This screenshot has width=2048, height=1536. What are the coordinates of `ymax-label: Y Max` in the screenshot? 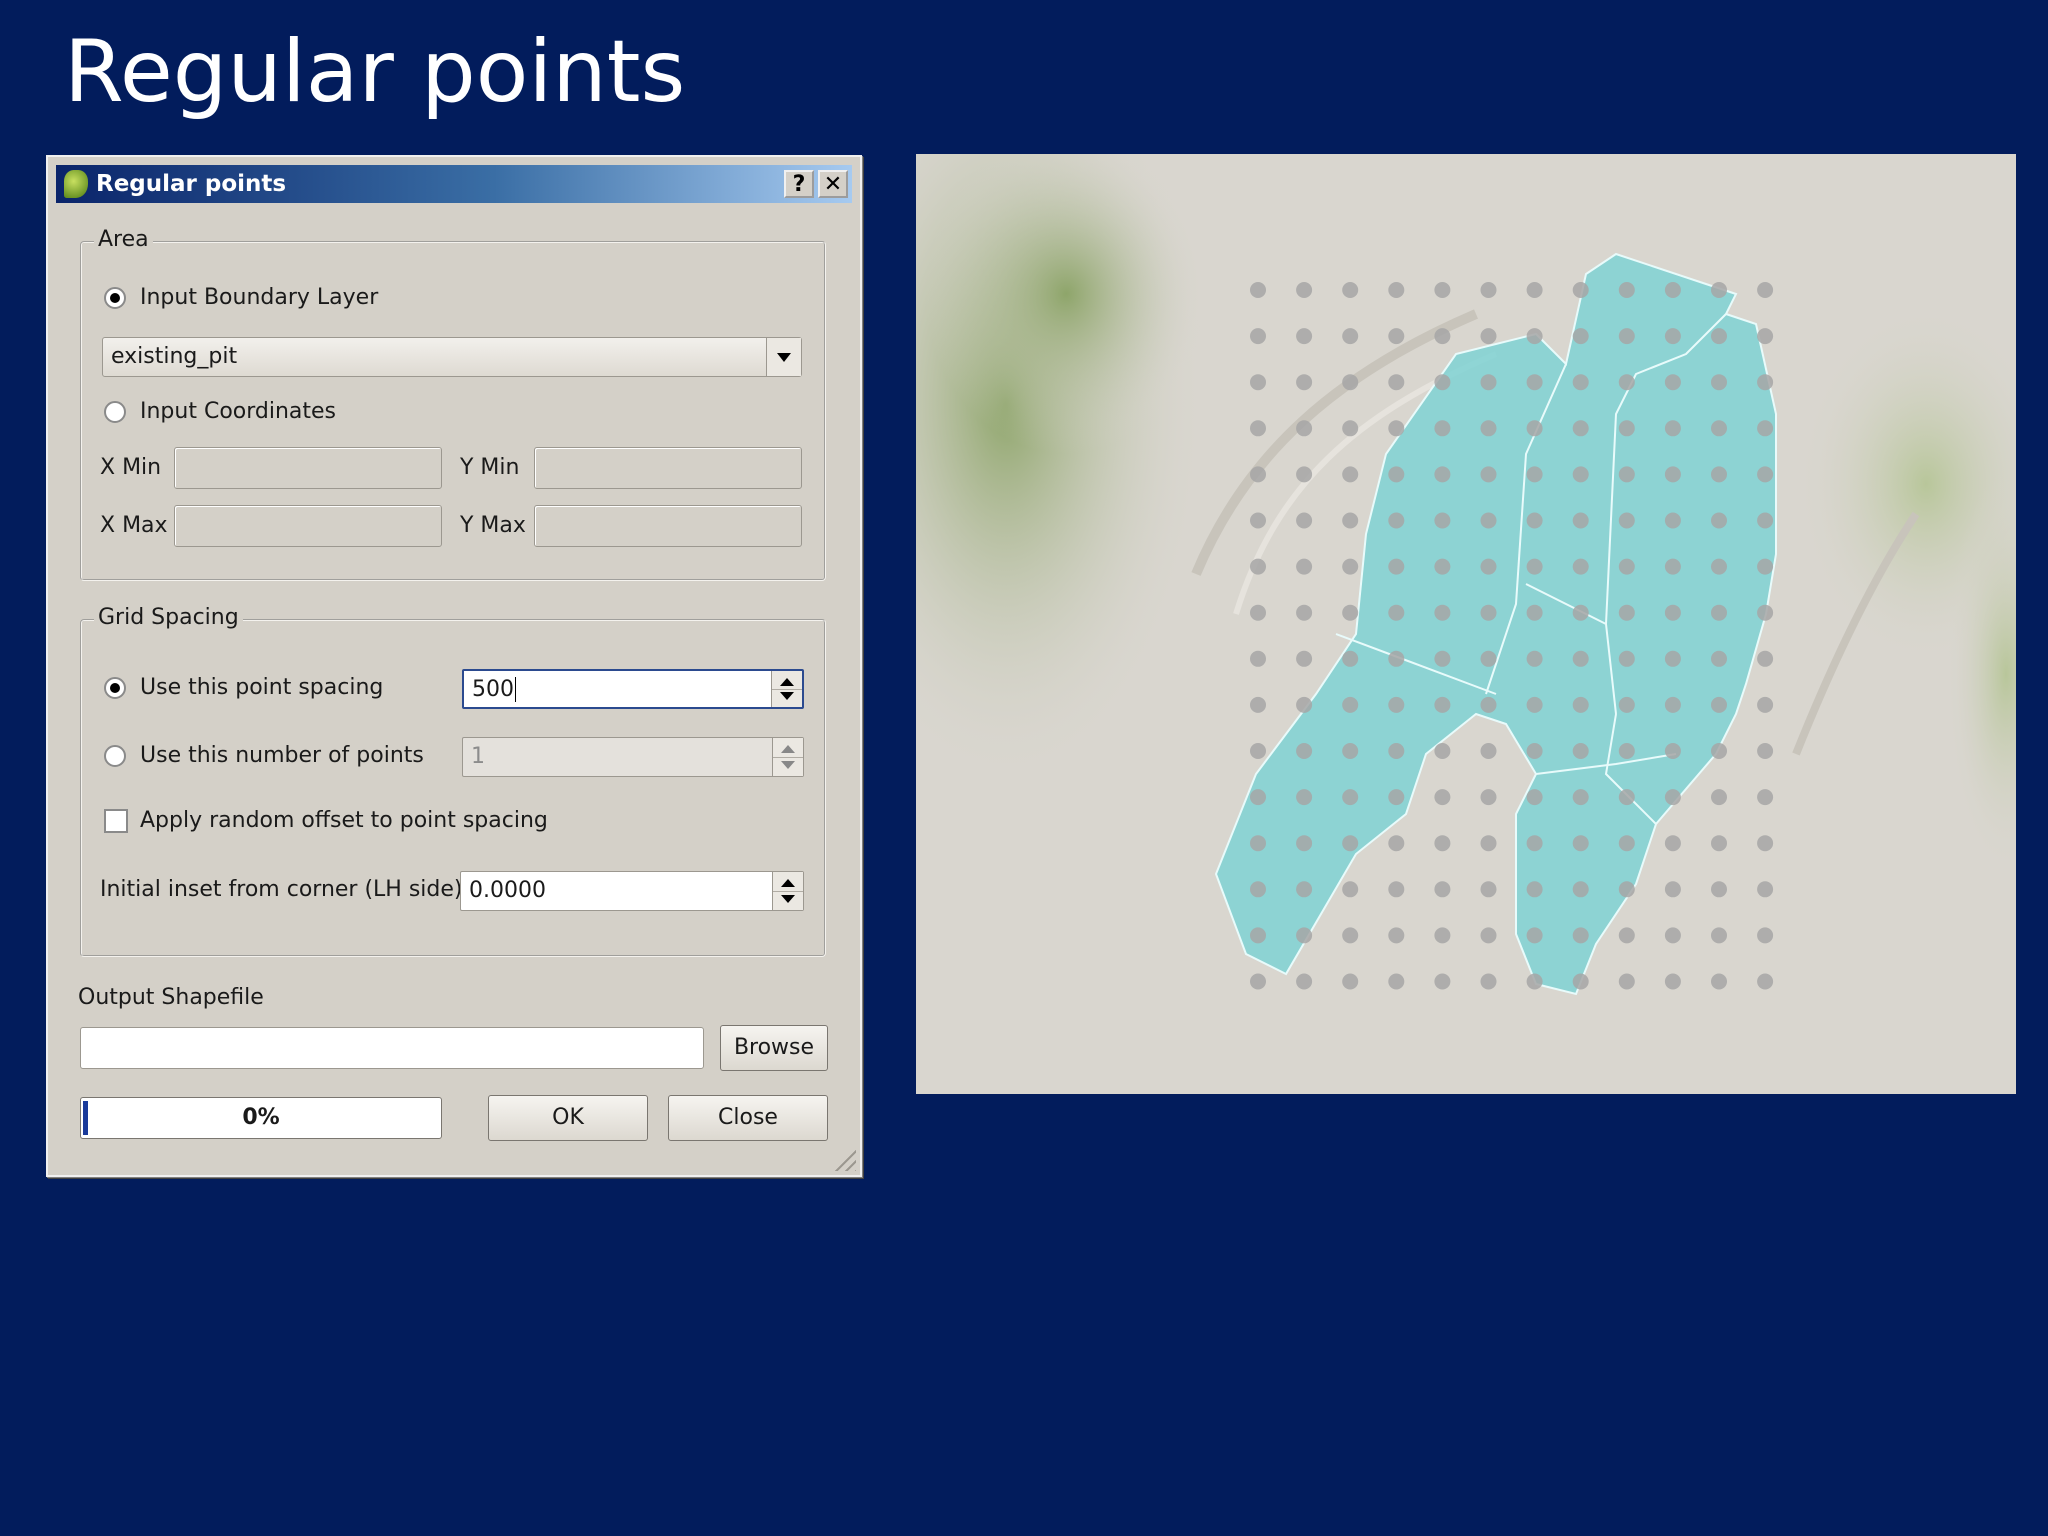 It's located at (493, 525).